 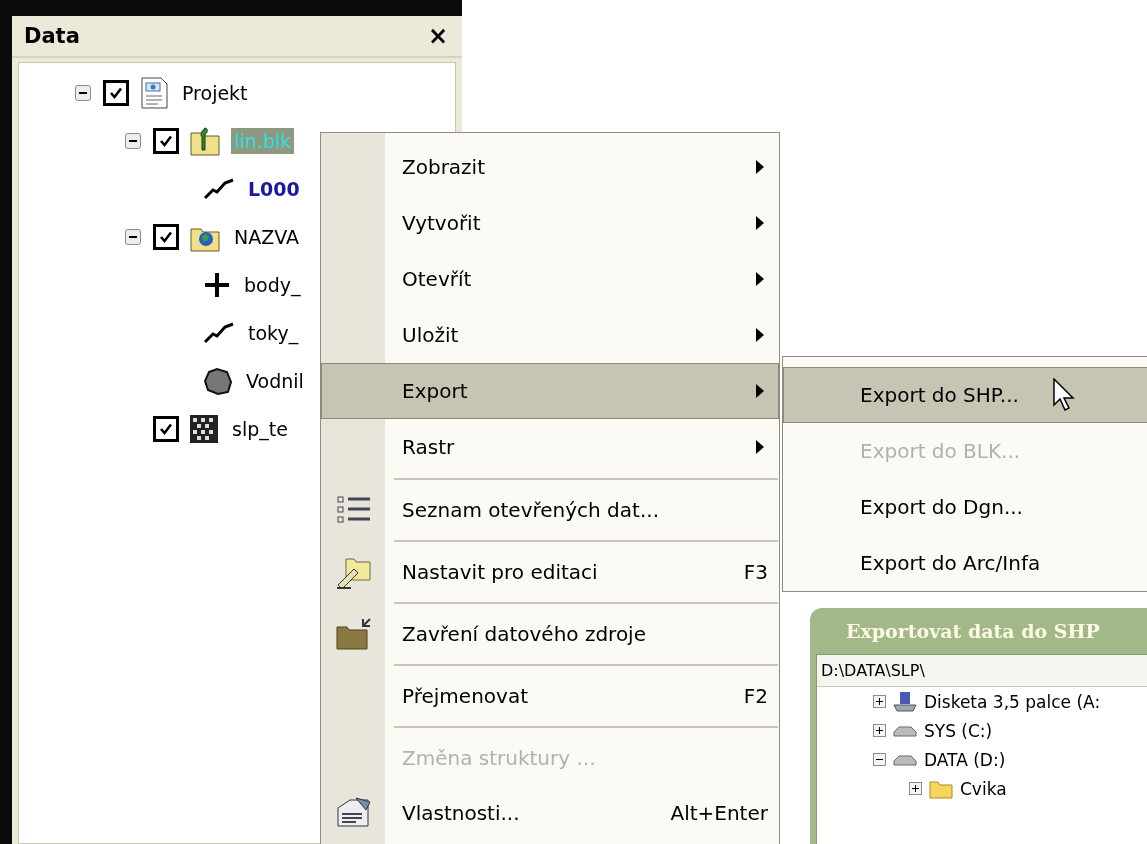 What do you see at coordinates (217, 285) in the screenshot?
I see `plus-icon` at bounding box center [217, 285].